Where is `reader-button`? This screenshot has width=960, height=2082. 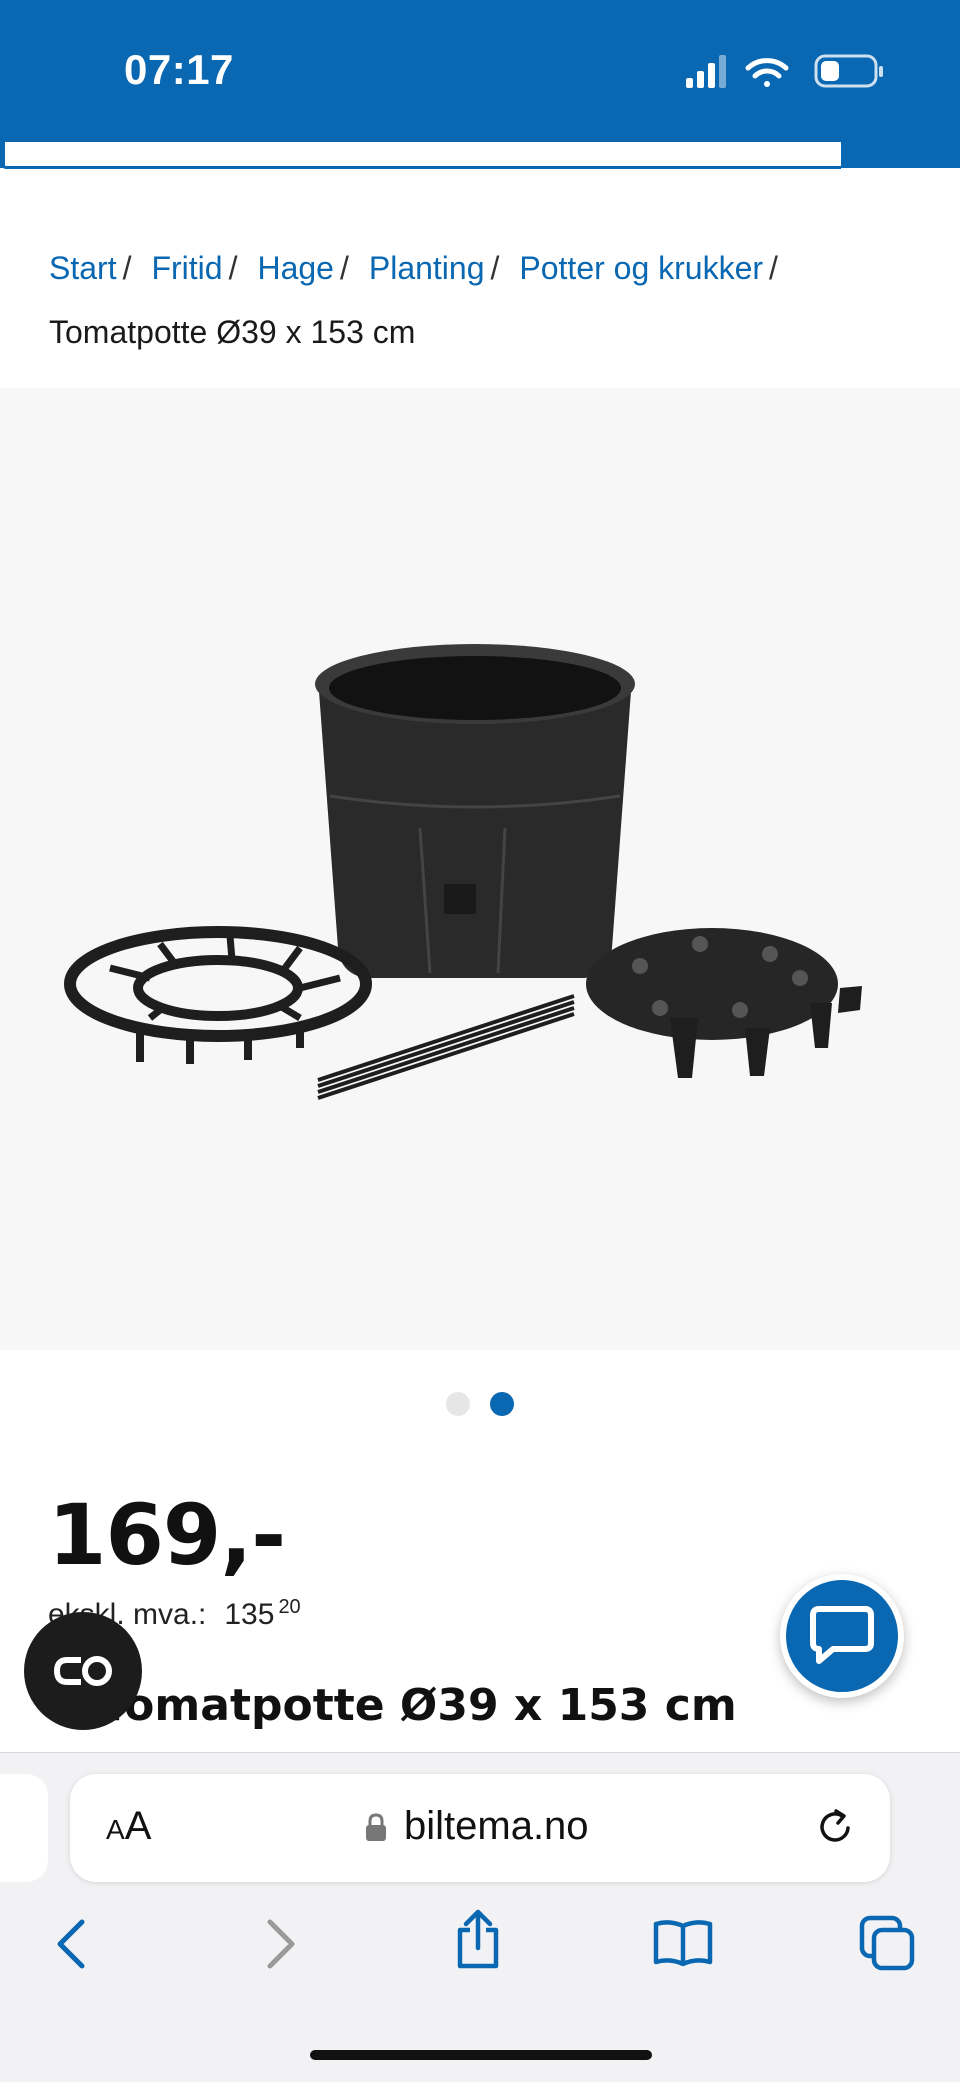
reader-button is located at coordinates (83, 1671).